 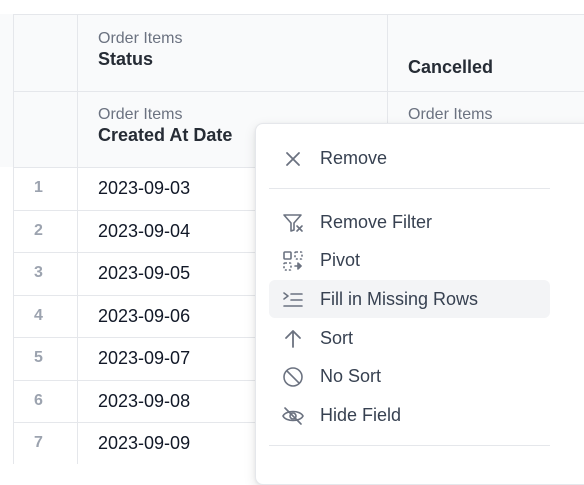 What do you see at coordinates (144, 273) in the screenshot?
I see `cell-date: 2023-09-05` at bounding box center [144, 273].